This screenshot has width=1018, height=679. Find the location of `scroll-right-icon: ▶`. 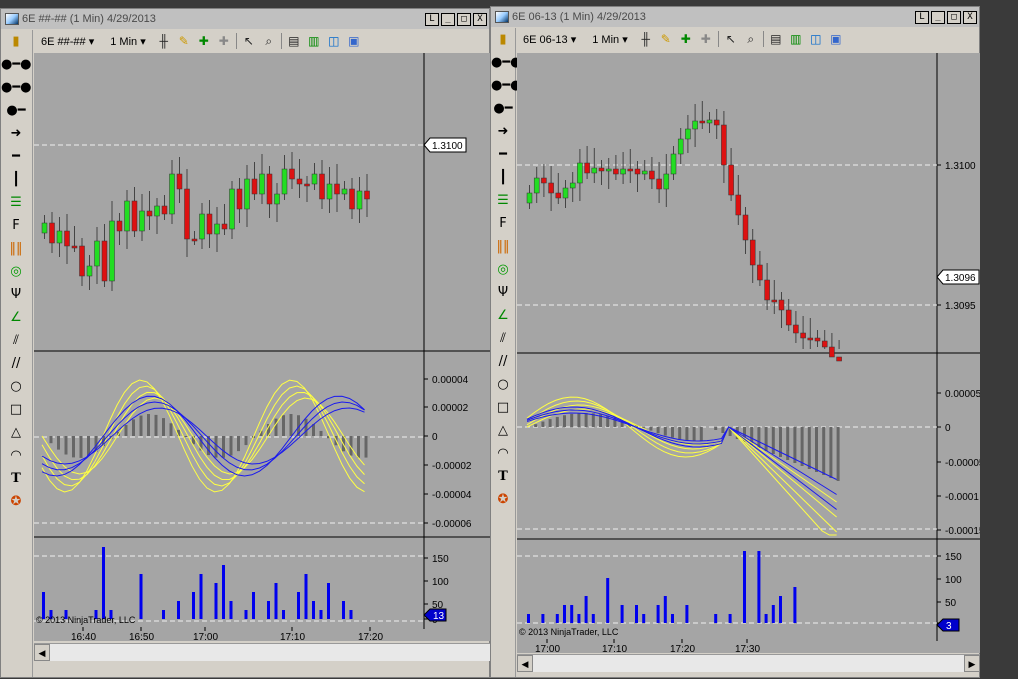

scroll-right-icon: ▶ is located at coordinates (972, 663).